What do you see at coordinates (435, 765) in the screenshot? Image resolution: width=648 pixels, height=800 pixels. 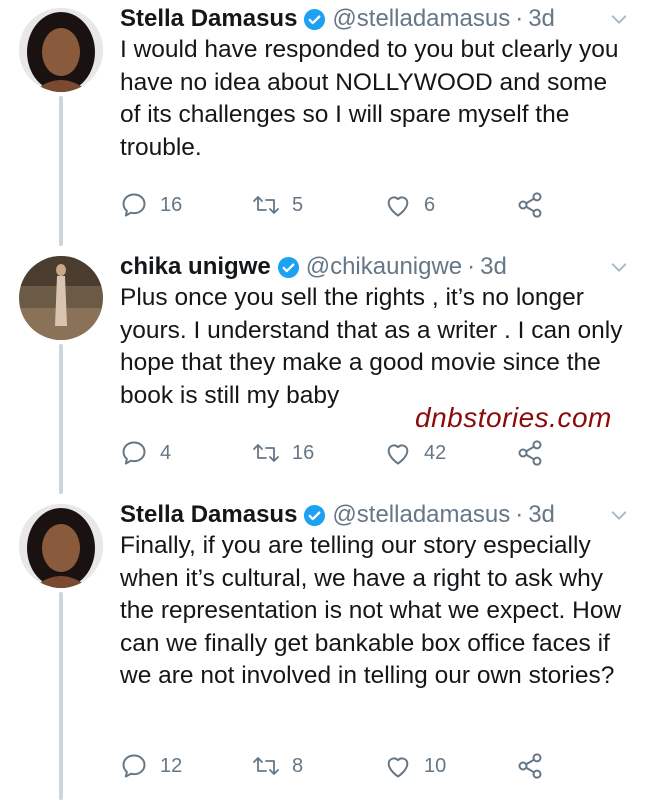 I see `like-count: 10` at bounding box center [435, 765].